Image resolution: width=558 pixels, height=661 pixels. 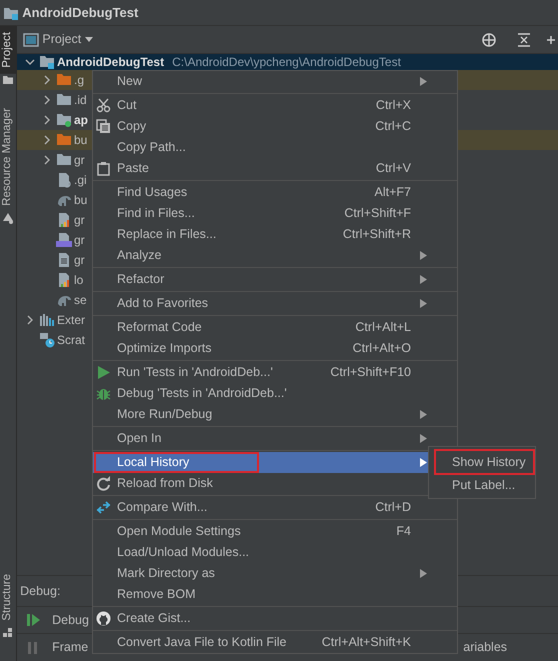 What do you see at coordinates (370, 373) in the screenshot?
I see `shortcut-text: Ctrl+Shift+F10` at bounding box center [370, 373].